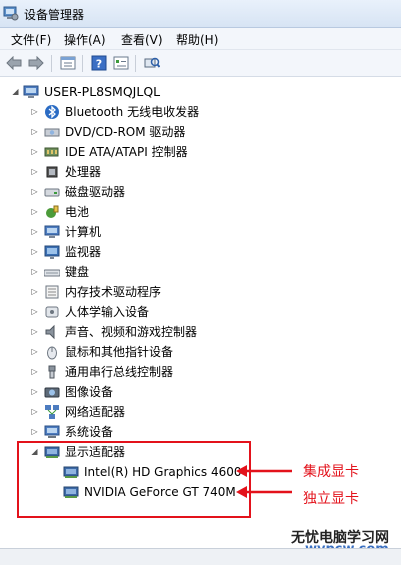 This screenshot has height=565, width=401. I want to click on menu-help: 帮助(H), so click(197, 39).